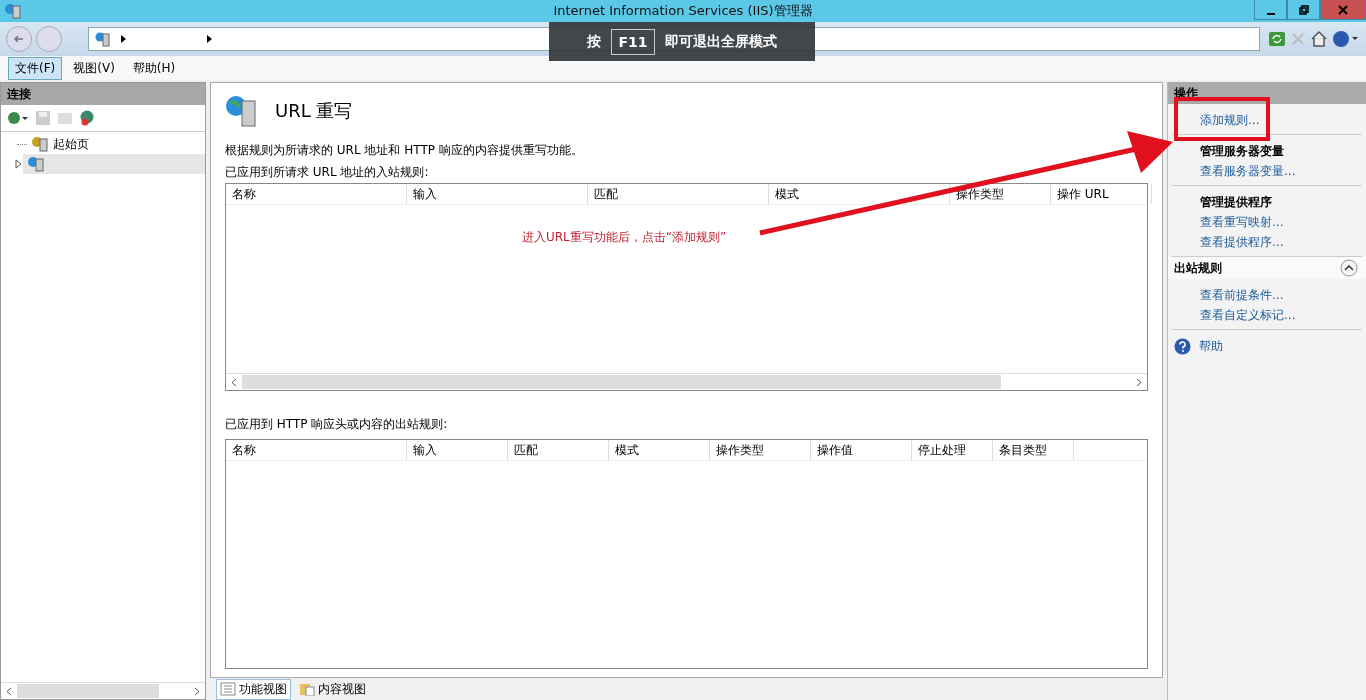 The height and width of the screenshot is (700, 1366). Describe the element at coordinates (40, 144) in the screenshot. I see `start-page-icon` at that location.